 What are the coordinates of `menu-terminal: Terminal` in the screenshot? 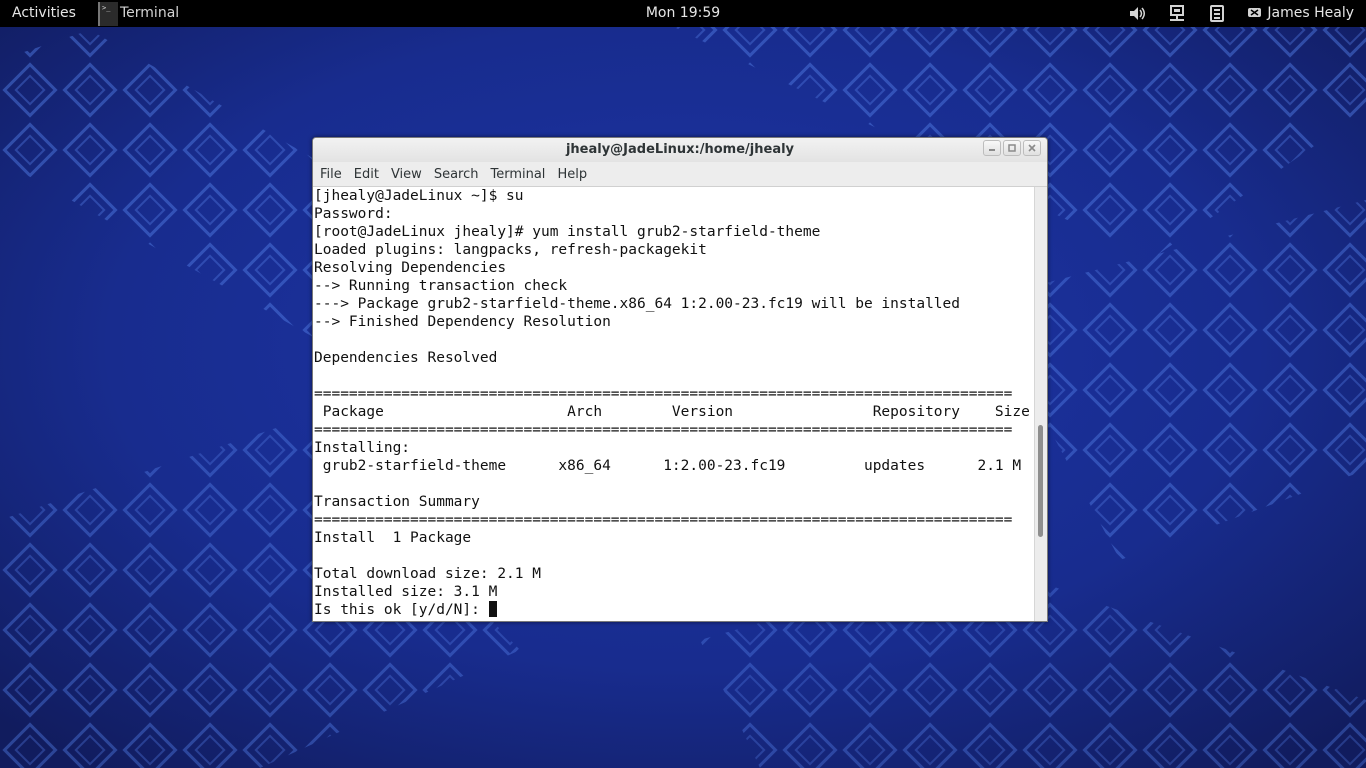 It's located at (517, 174).